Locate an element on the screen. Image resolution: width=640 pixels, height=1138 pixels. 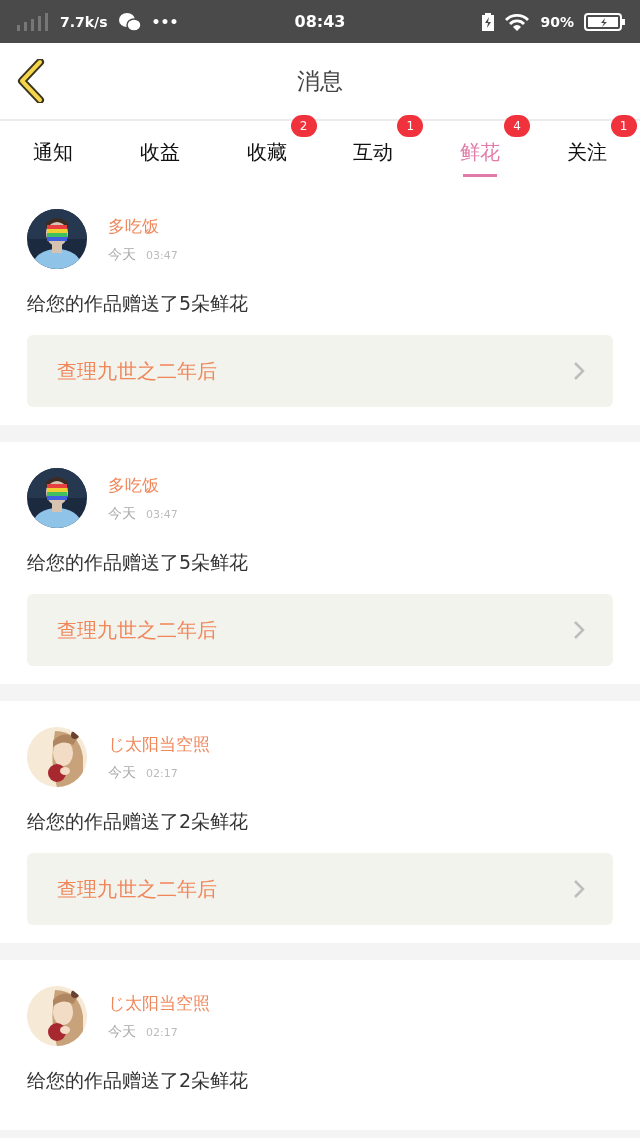
back-icon is located at coordinates (31, 81).